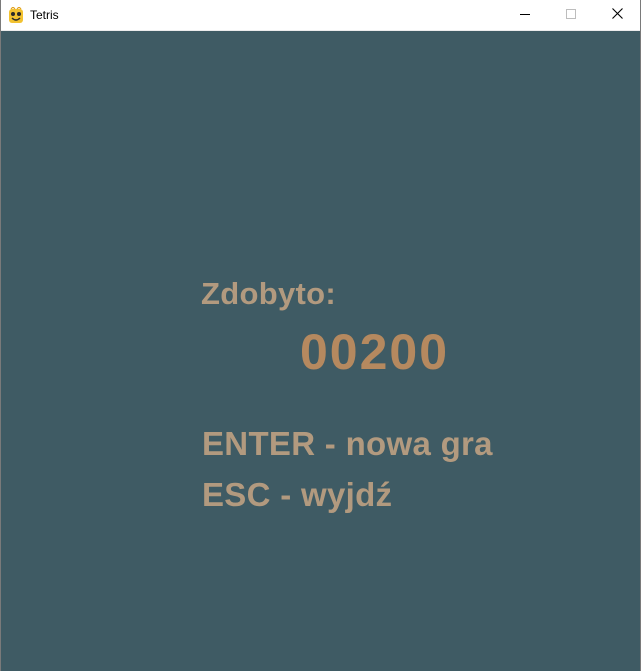 The image size is (641, 671). I want to click on exit-option: ESC - wyjdź, so click(297, 494).